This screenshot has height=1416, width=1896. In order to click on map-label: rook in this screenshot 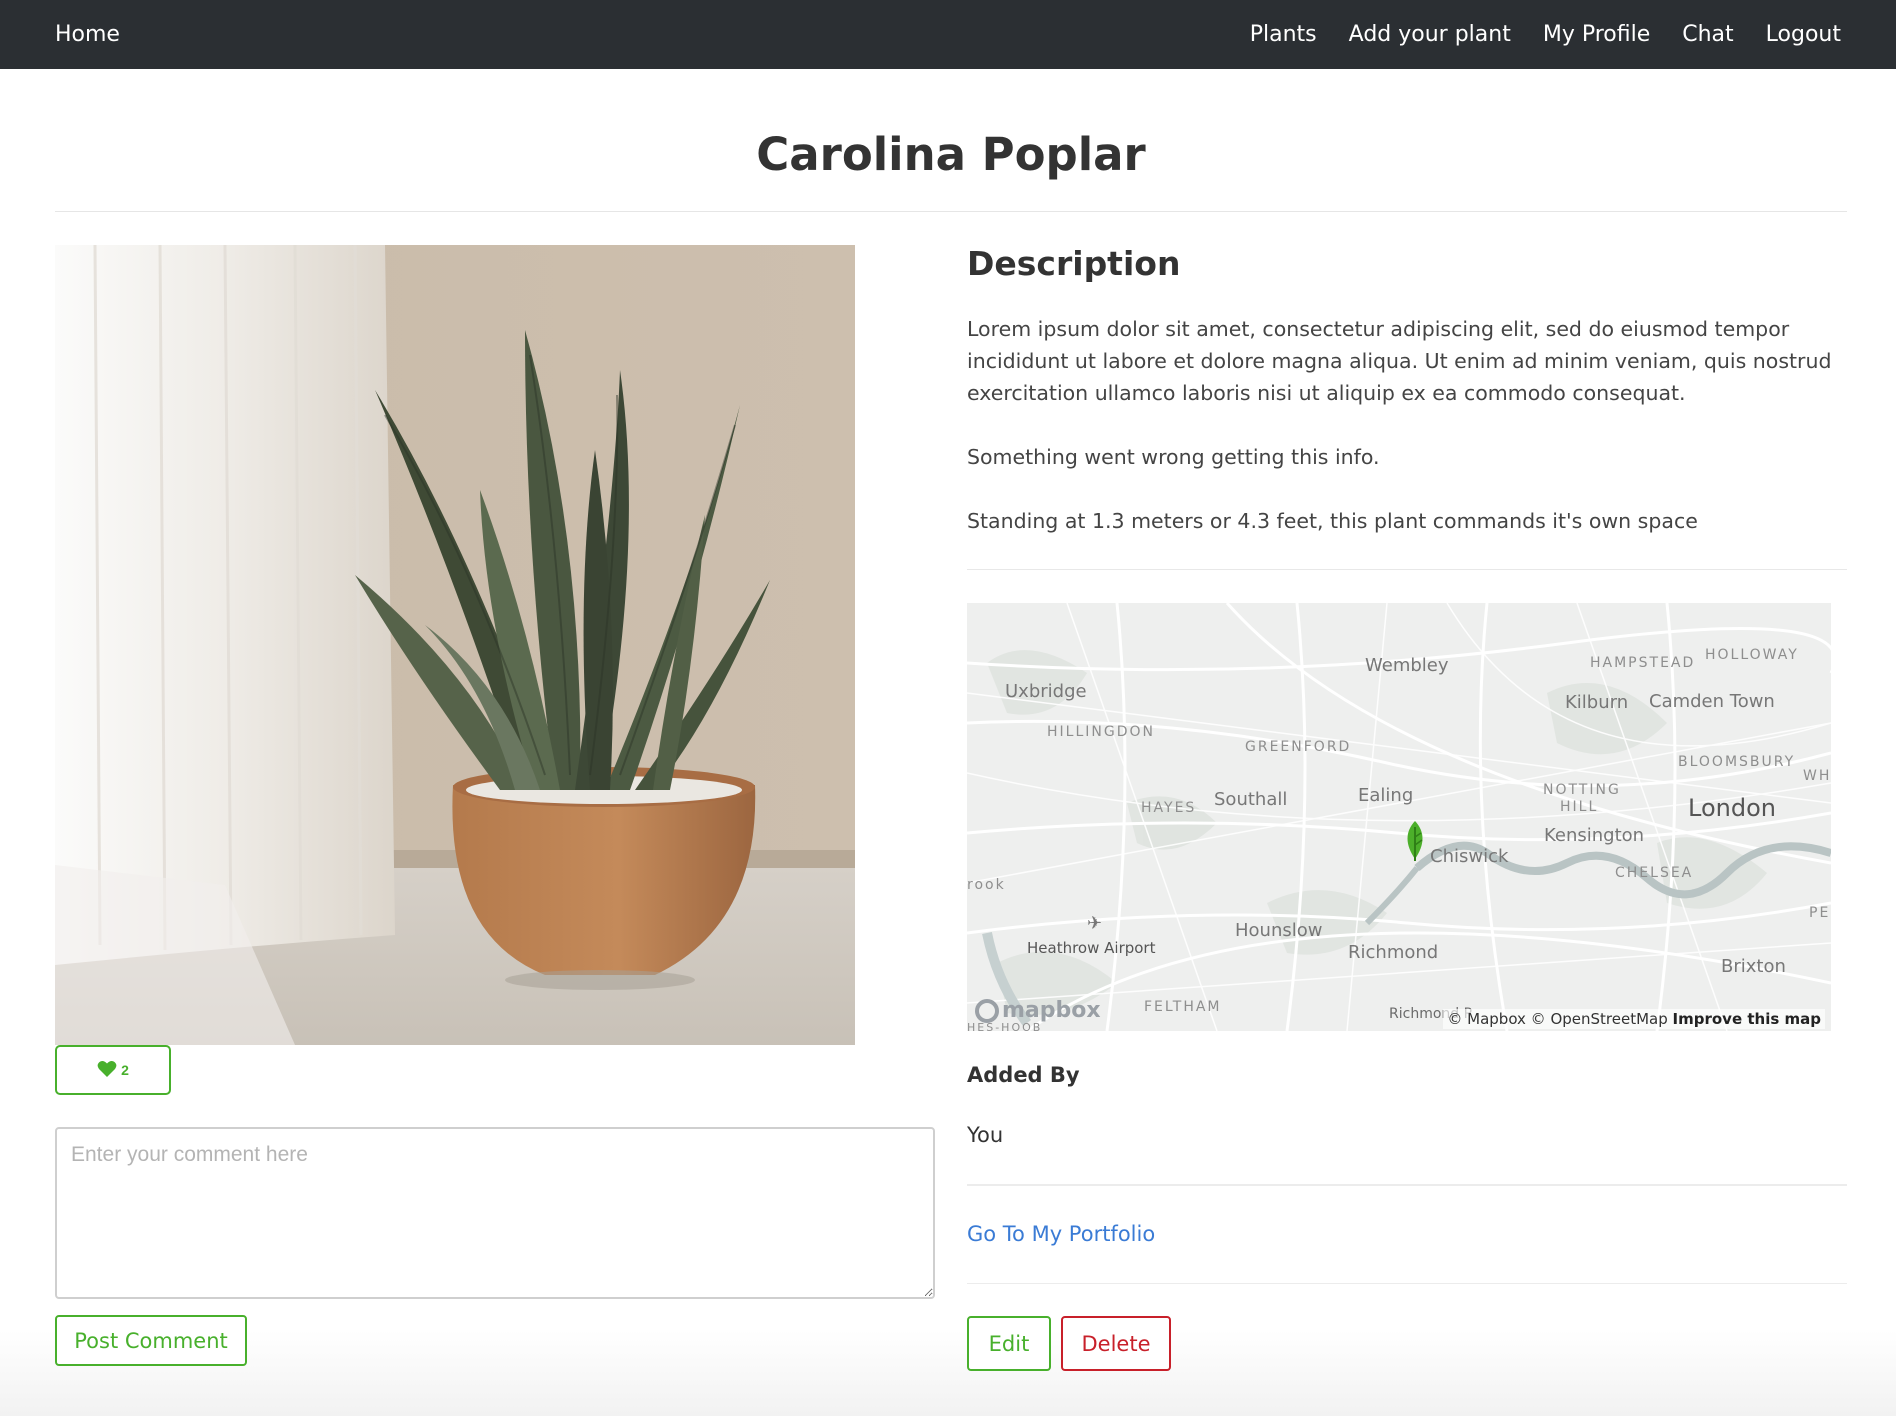, I will do `click(986, 885)`.